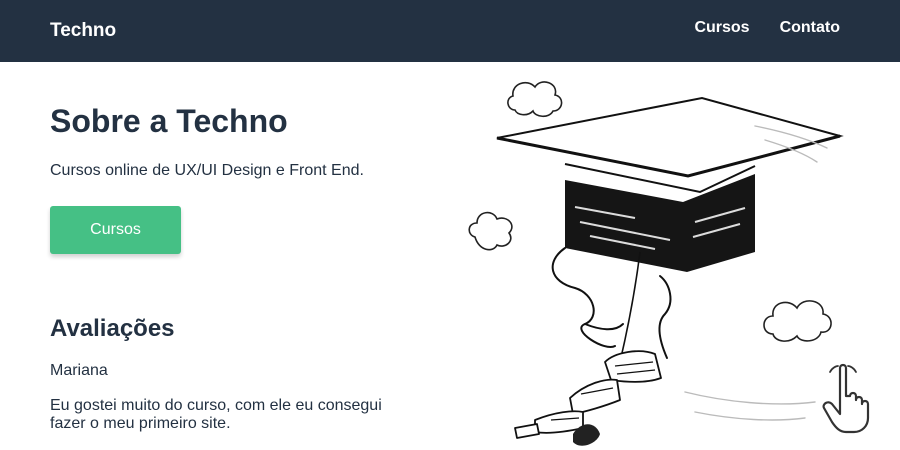  What do you see at coordinates (767, 28) in the screenshot?
I see `main-nav: Cursos Contato` at bounding box center [767, 28].